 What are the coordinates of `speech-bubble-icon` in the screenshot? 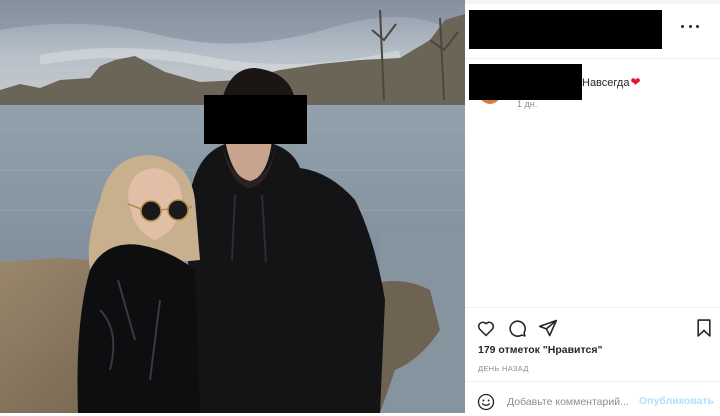 It's located at (517, 328).